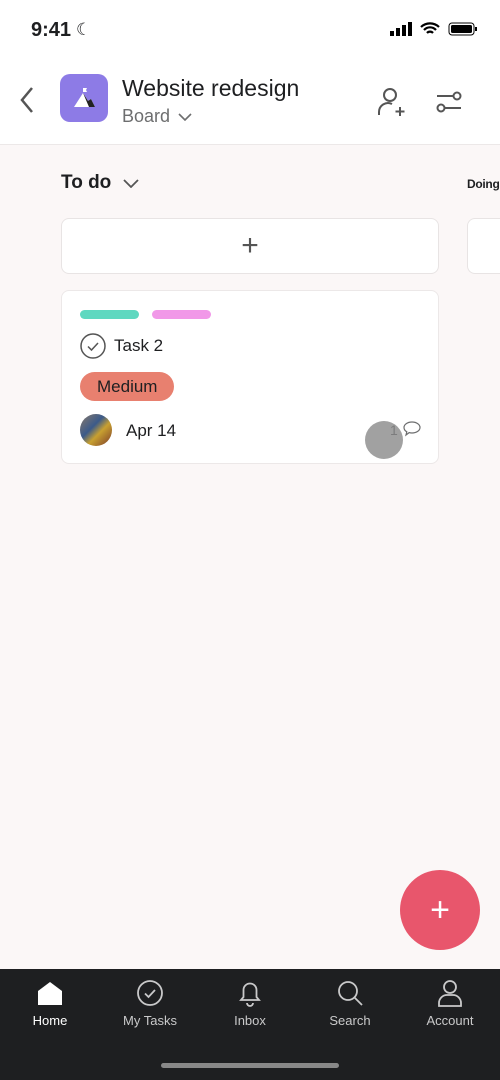 The image size is (500, 1080). What do you see at coordinates (151, 430) in the screenshot?
I see `due-date: Apr 14` at bounding box center [151, 430].